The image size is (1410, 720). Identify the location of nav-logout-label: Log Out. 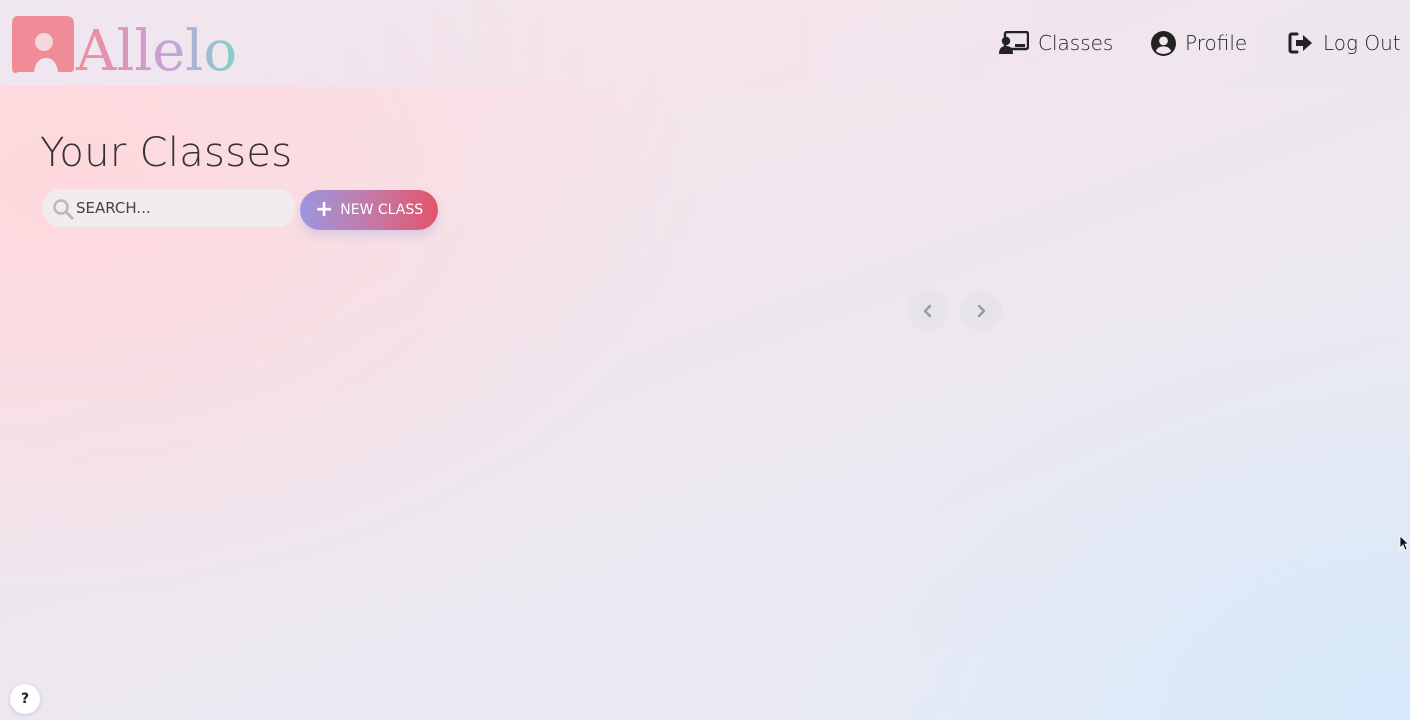
(1362, 43).